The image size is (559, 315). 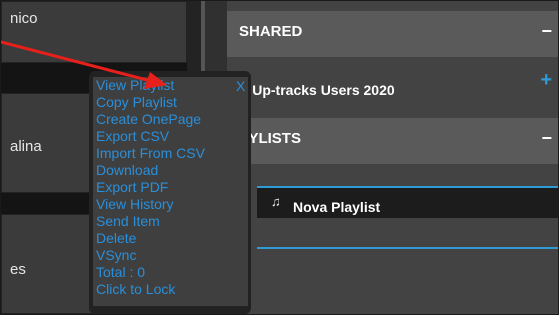 I want to click on menu-item-export-csv: Export CSV, so click(x=132, y=136).